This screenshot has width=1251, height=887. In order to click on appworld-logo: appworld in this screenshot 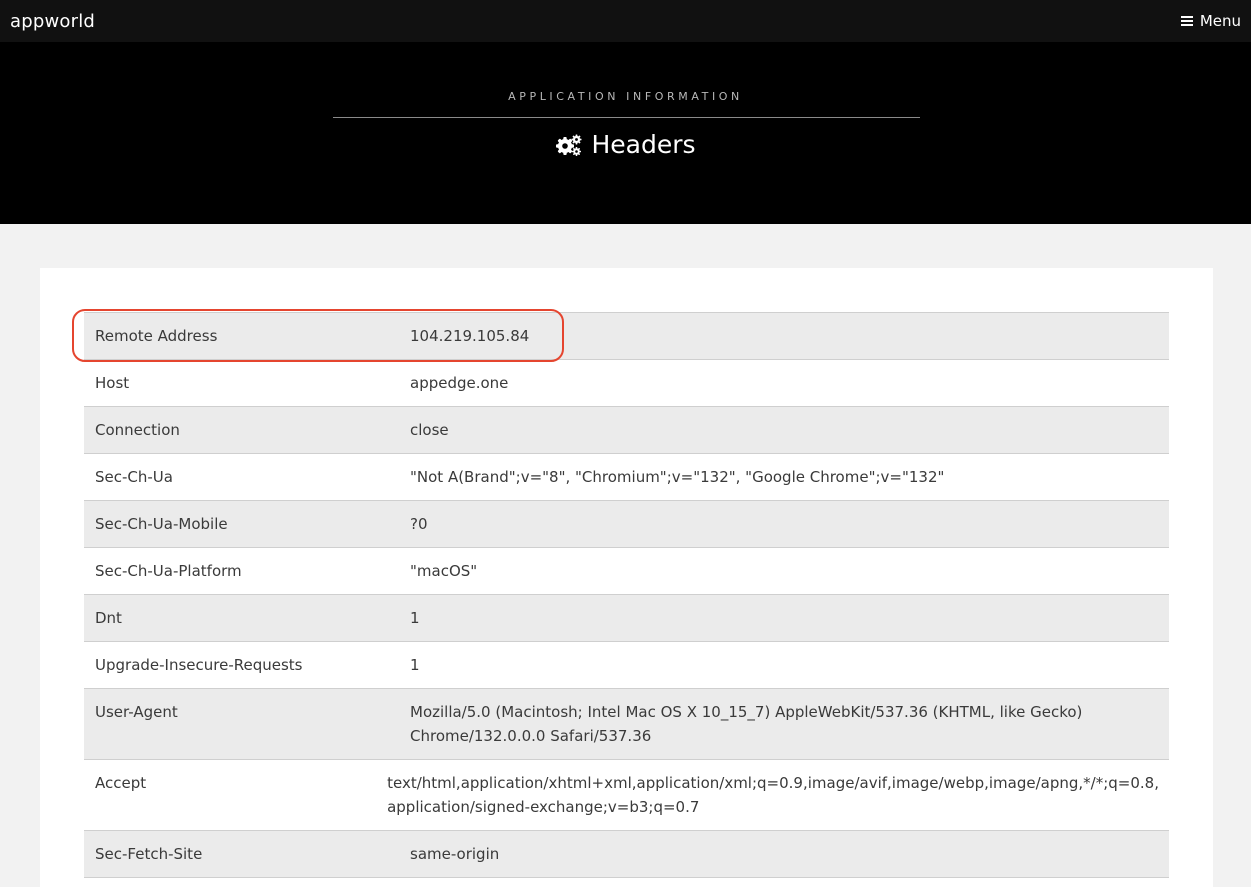, I will do `click(52, 21)`.